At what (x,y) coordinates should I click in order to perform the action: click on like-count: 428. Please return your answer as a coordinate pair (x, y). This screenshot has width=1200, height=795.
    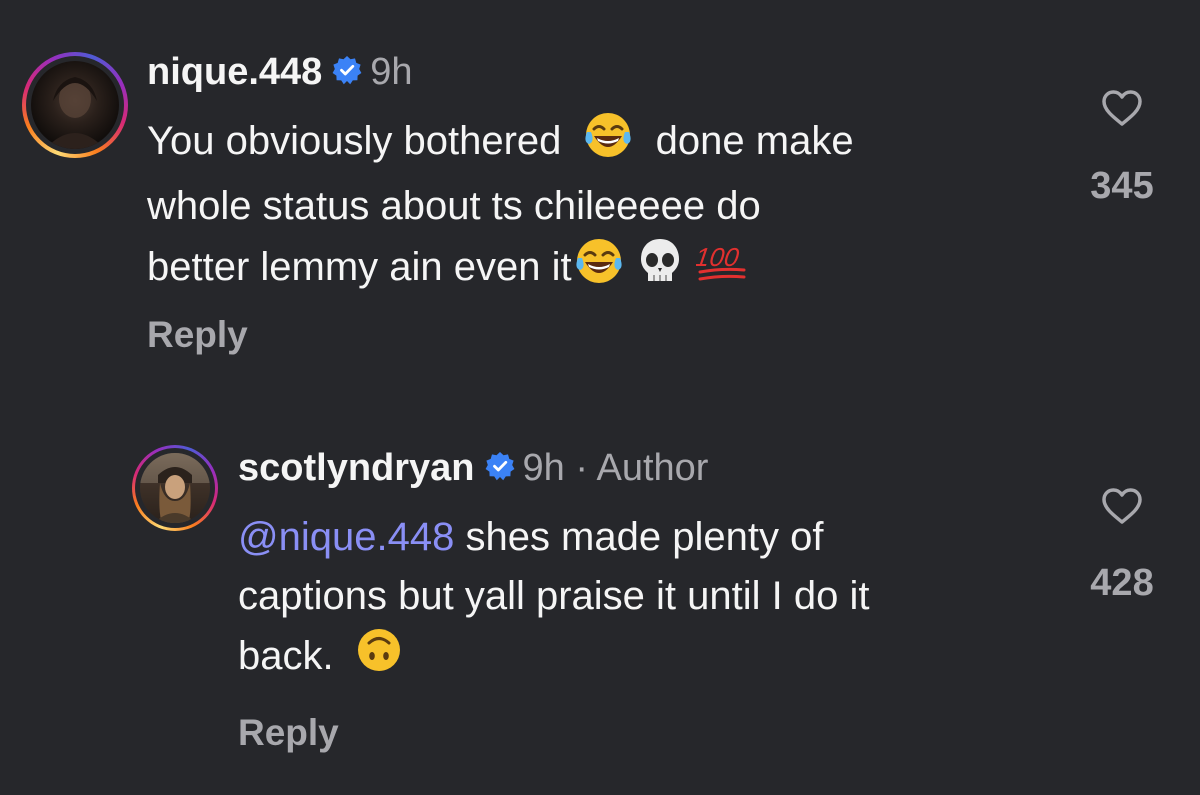
    Looking at the image, I should click on (1122, 583).